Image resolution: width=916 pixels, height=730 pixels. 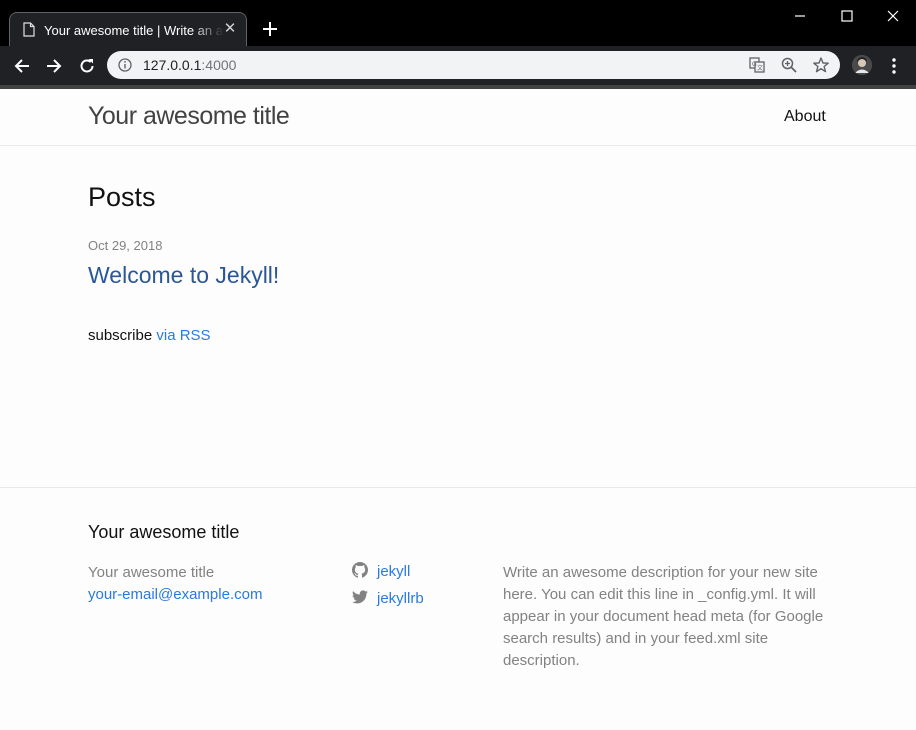 What do you see at coordinates (789, 65) in the screenshot?
I see `zoom-icon` at bounding box center [789, 65].